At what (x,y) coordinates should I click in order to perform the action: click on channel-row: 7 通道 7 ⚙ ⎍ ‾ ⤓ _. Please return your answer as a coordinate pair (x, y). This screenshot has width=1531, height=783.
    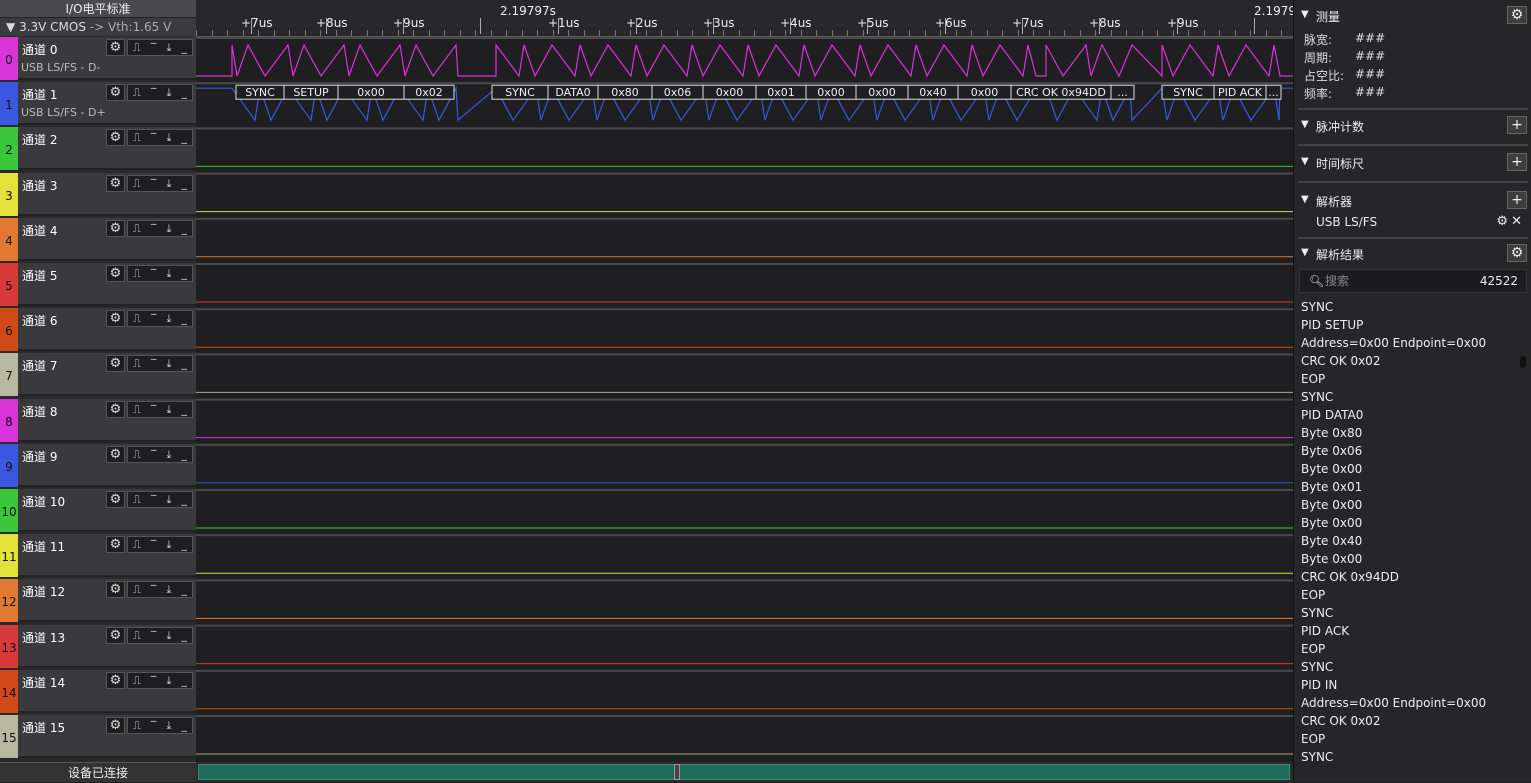
    Looking at the image, I should click on (98, 375).